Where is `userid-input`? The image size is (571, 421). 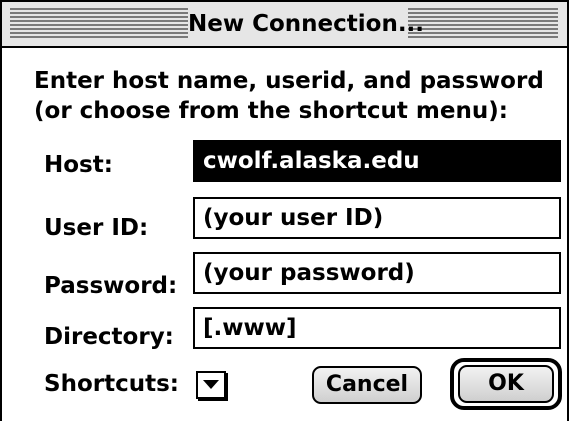 userid-input is located at coordinates (377, 218).